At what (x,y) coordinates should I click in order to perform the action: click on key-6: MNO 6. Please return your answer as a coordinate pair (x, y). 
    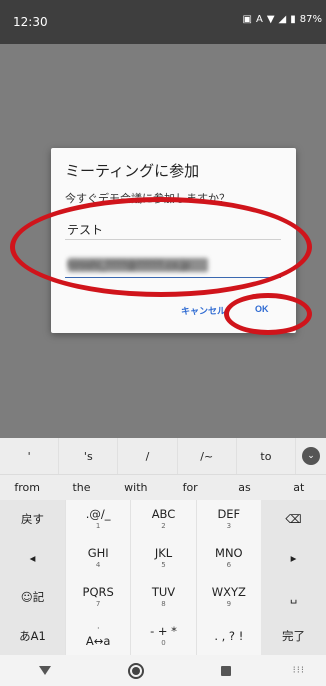
    Looking at the image, I should click on (228, 558).